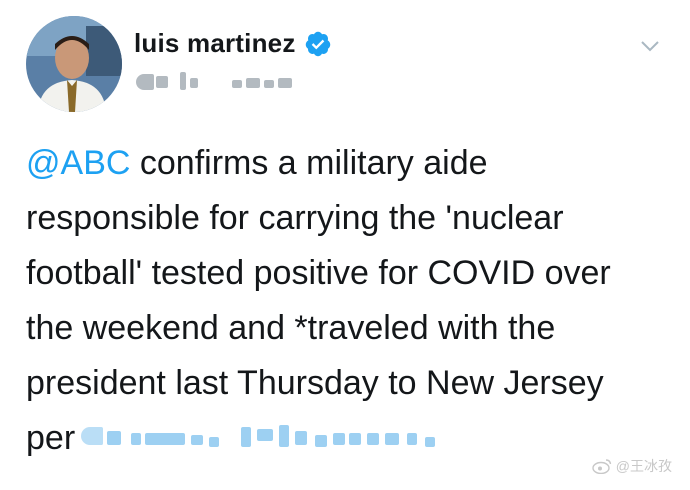 This screenshot has width=690, height=490. I want to click on tweet-text-line: president last Thursday to New Jersey, so click(315, 383).